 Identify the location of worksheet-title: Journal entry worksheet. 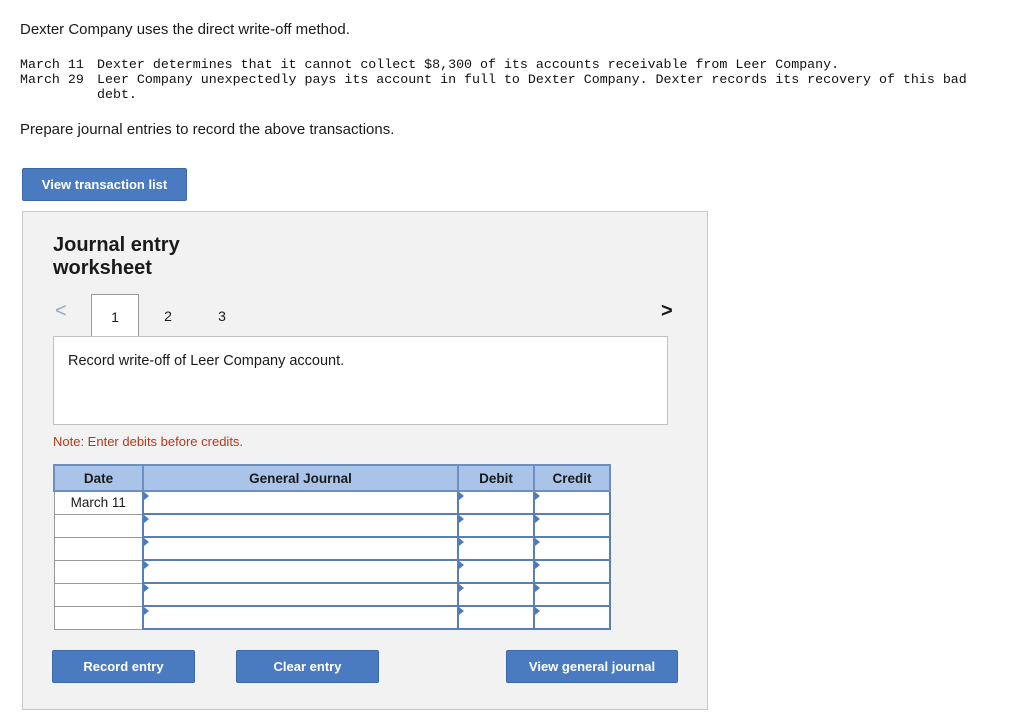
(116, 256).